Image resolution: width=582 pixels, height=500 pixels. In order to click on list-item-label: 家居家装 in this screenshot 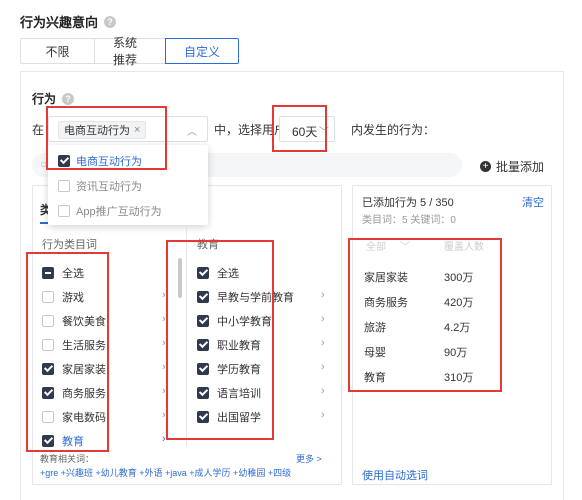, I will do `click(84, 370)`.